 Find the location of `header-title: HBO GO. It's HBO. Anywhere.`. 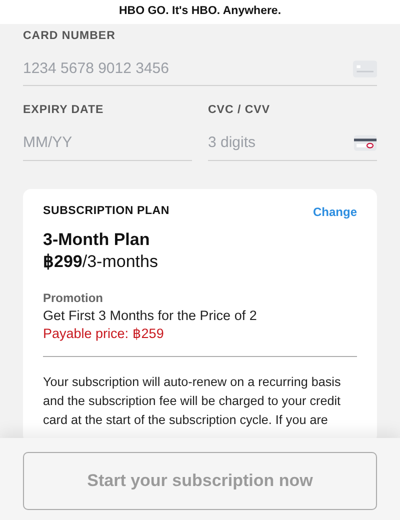

header-title: HBO GO. It's HBO. Anywhere. is located at coordinates (200, 12).